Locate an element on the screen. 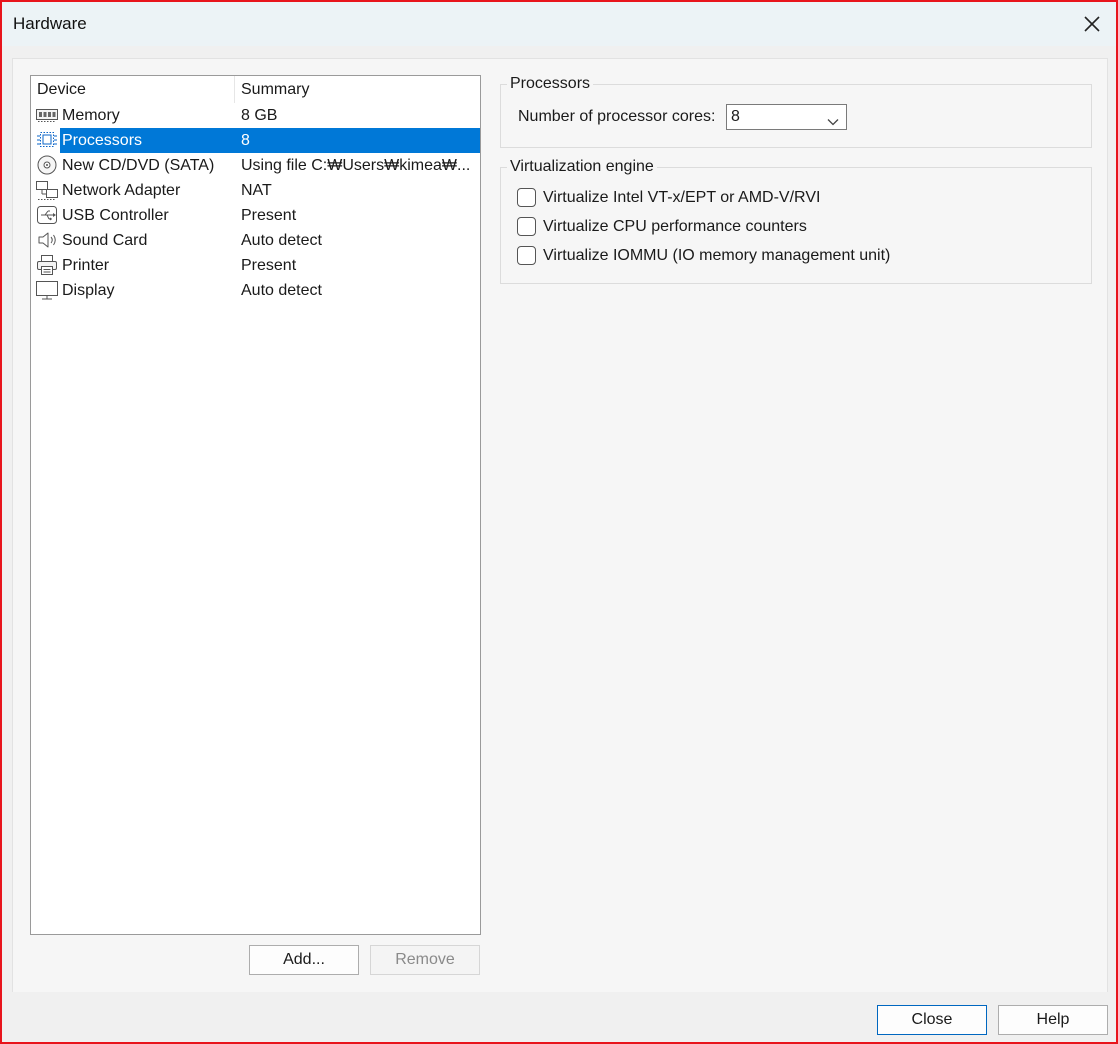 The width and height of the screenshot is (1118, 1044). list-item-usb-controller: USB Controller Present is located at coordinates (255, 215).